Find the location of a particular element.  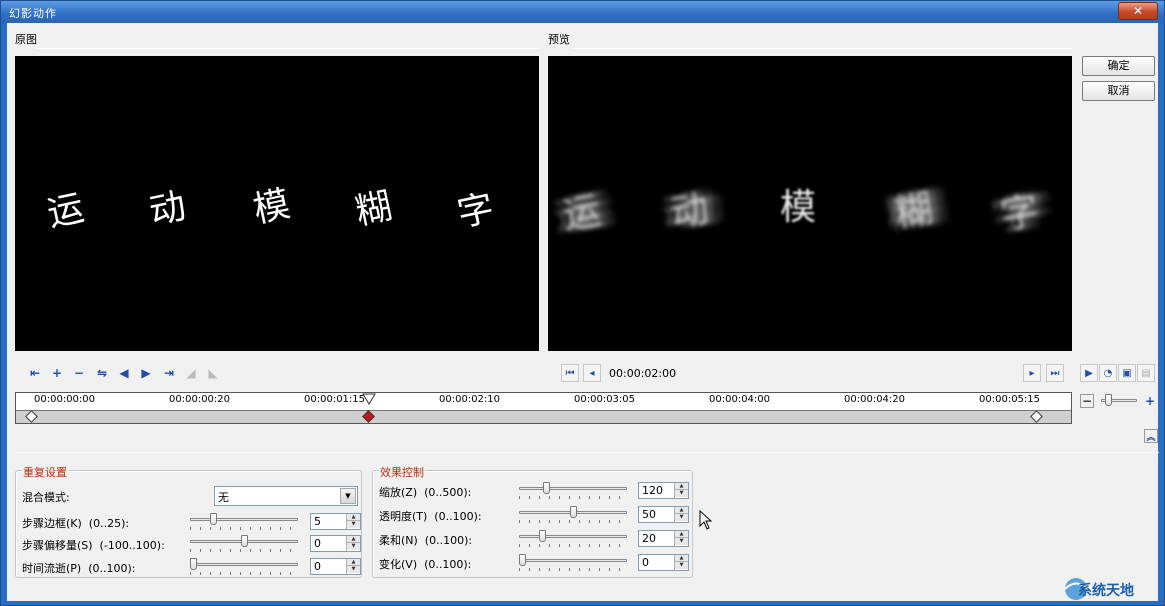

step-offset-value: 0 is located at coordinates (317, 543).